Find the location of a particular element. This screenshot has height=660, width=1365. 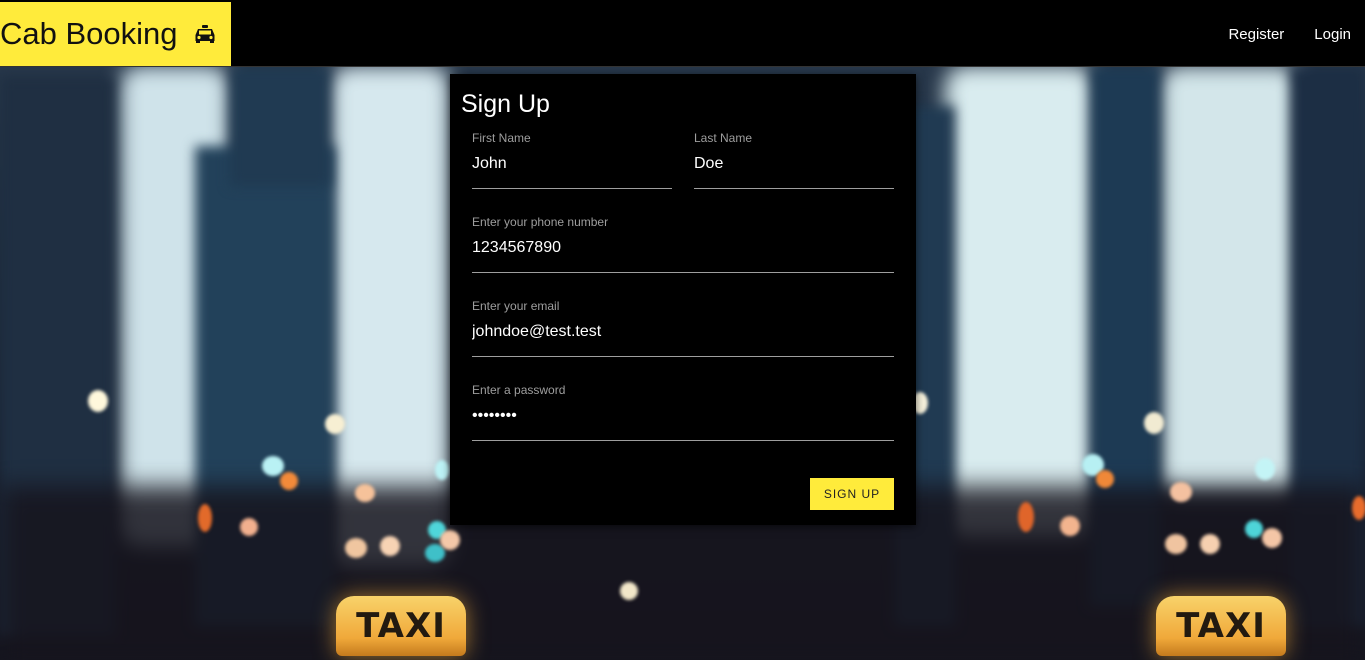

signup-title: Sign Up is located at coordinates (505, 104).